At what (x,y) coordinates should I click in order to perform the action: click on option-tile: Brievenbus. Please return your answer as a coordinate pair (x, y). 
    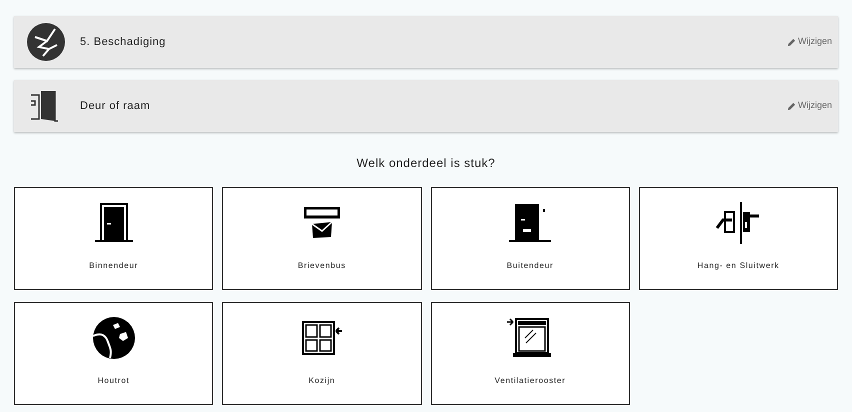
    Looking at the image, I should click on (322, 238).